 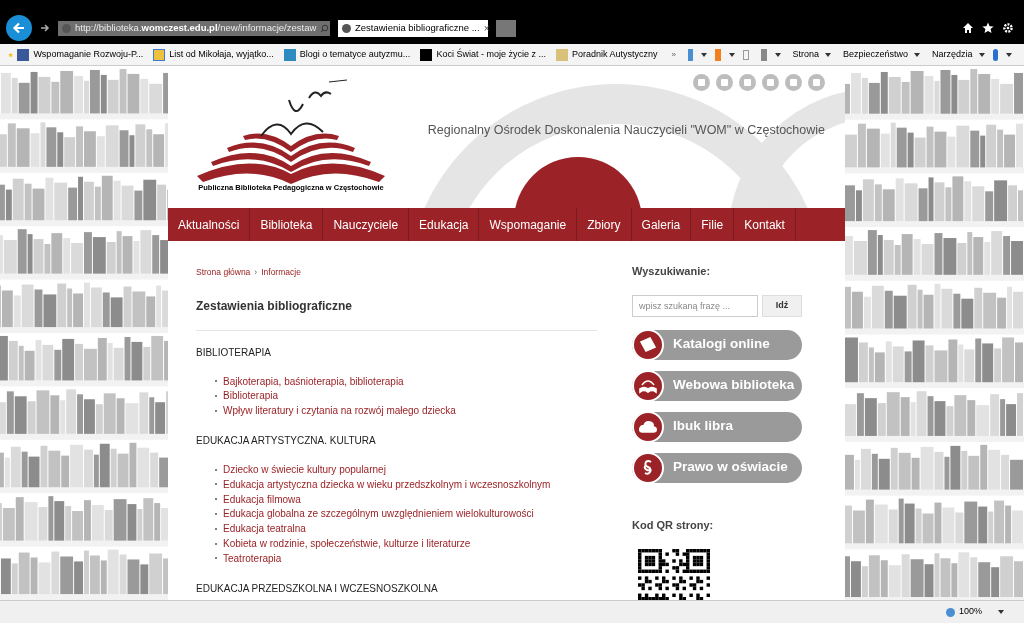 I want to click on bibliography-link: Edukacja teatralna, so click(x=264, y=529).